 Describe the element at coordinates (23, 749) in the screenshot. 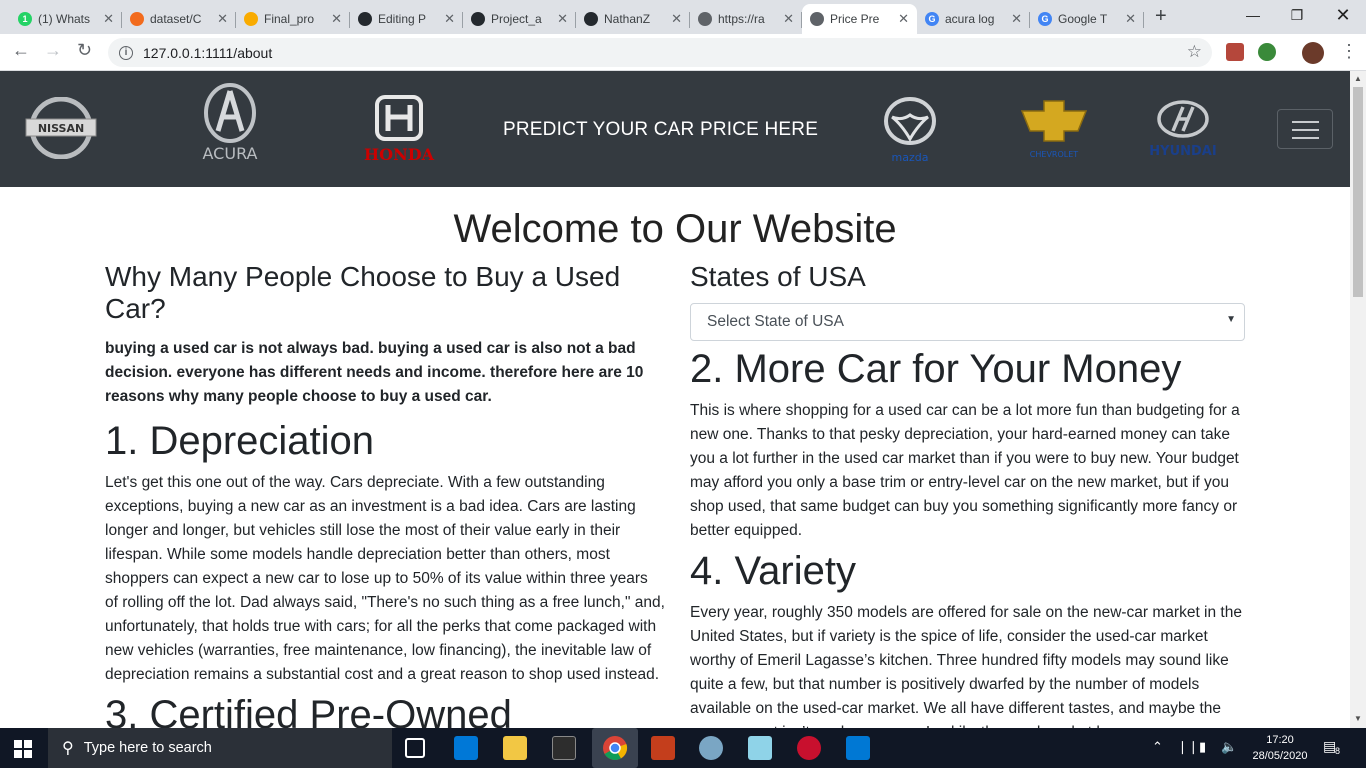

I see `windows-start-icon` at that location.